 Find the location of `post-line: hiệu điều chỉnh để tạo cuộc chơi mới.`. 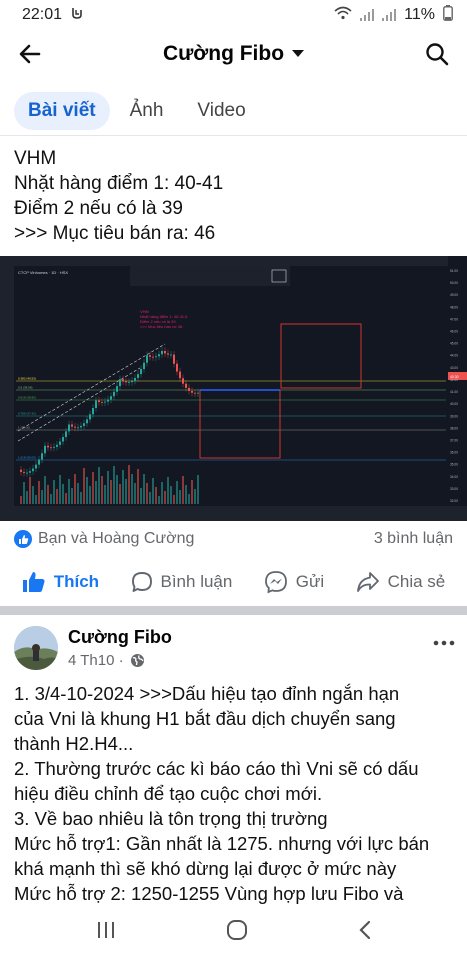

post-line: hiệu điều chỉnh để tạo cuộc chơi mới. is located at coordinates (168, 793).